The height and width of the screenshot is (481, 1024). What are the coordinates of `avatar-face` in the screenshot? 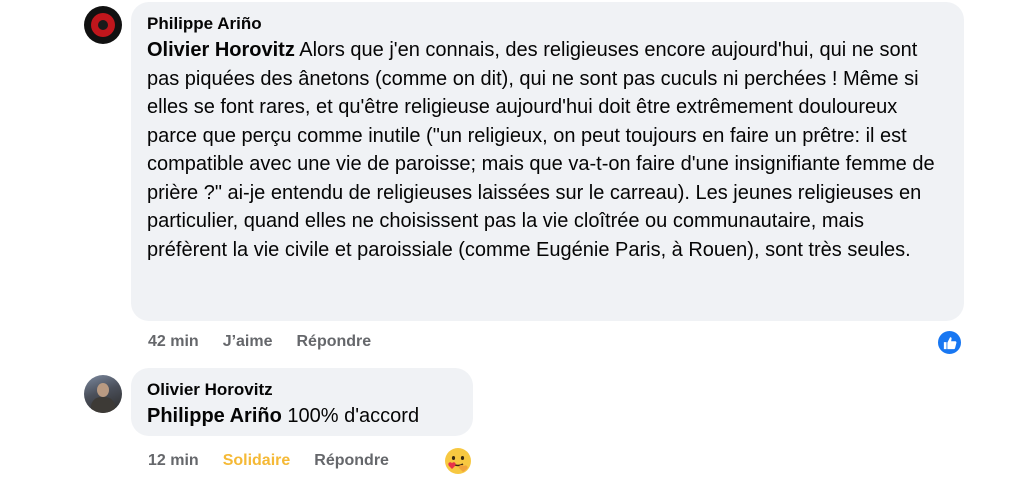 It's located at (103, 390).